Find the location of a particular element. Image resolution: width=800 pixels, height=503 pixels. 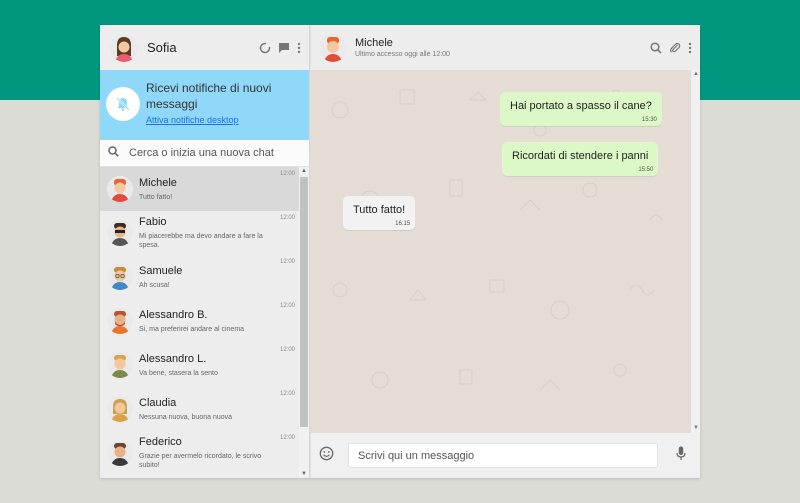

bell-off-icon is located at coordinates (123, 104).